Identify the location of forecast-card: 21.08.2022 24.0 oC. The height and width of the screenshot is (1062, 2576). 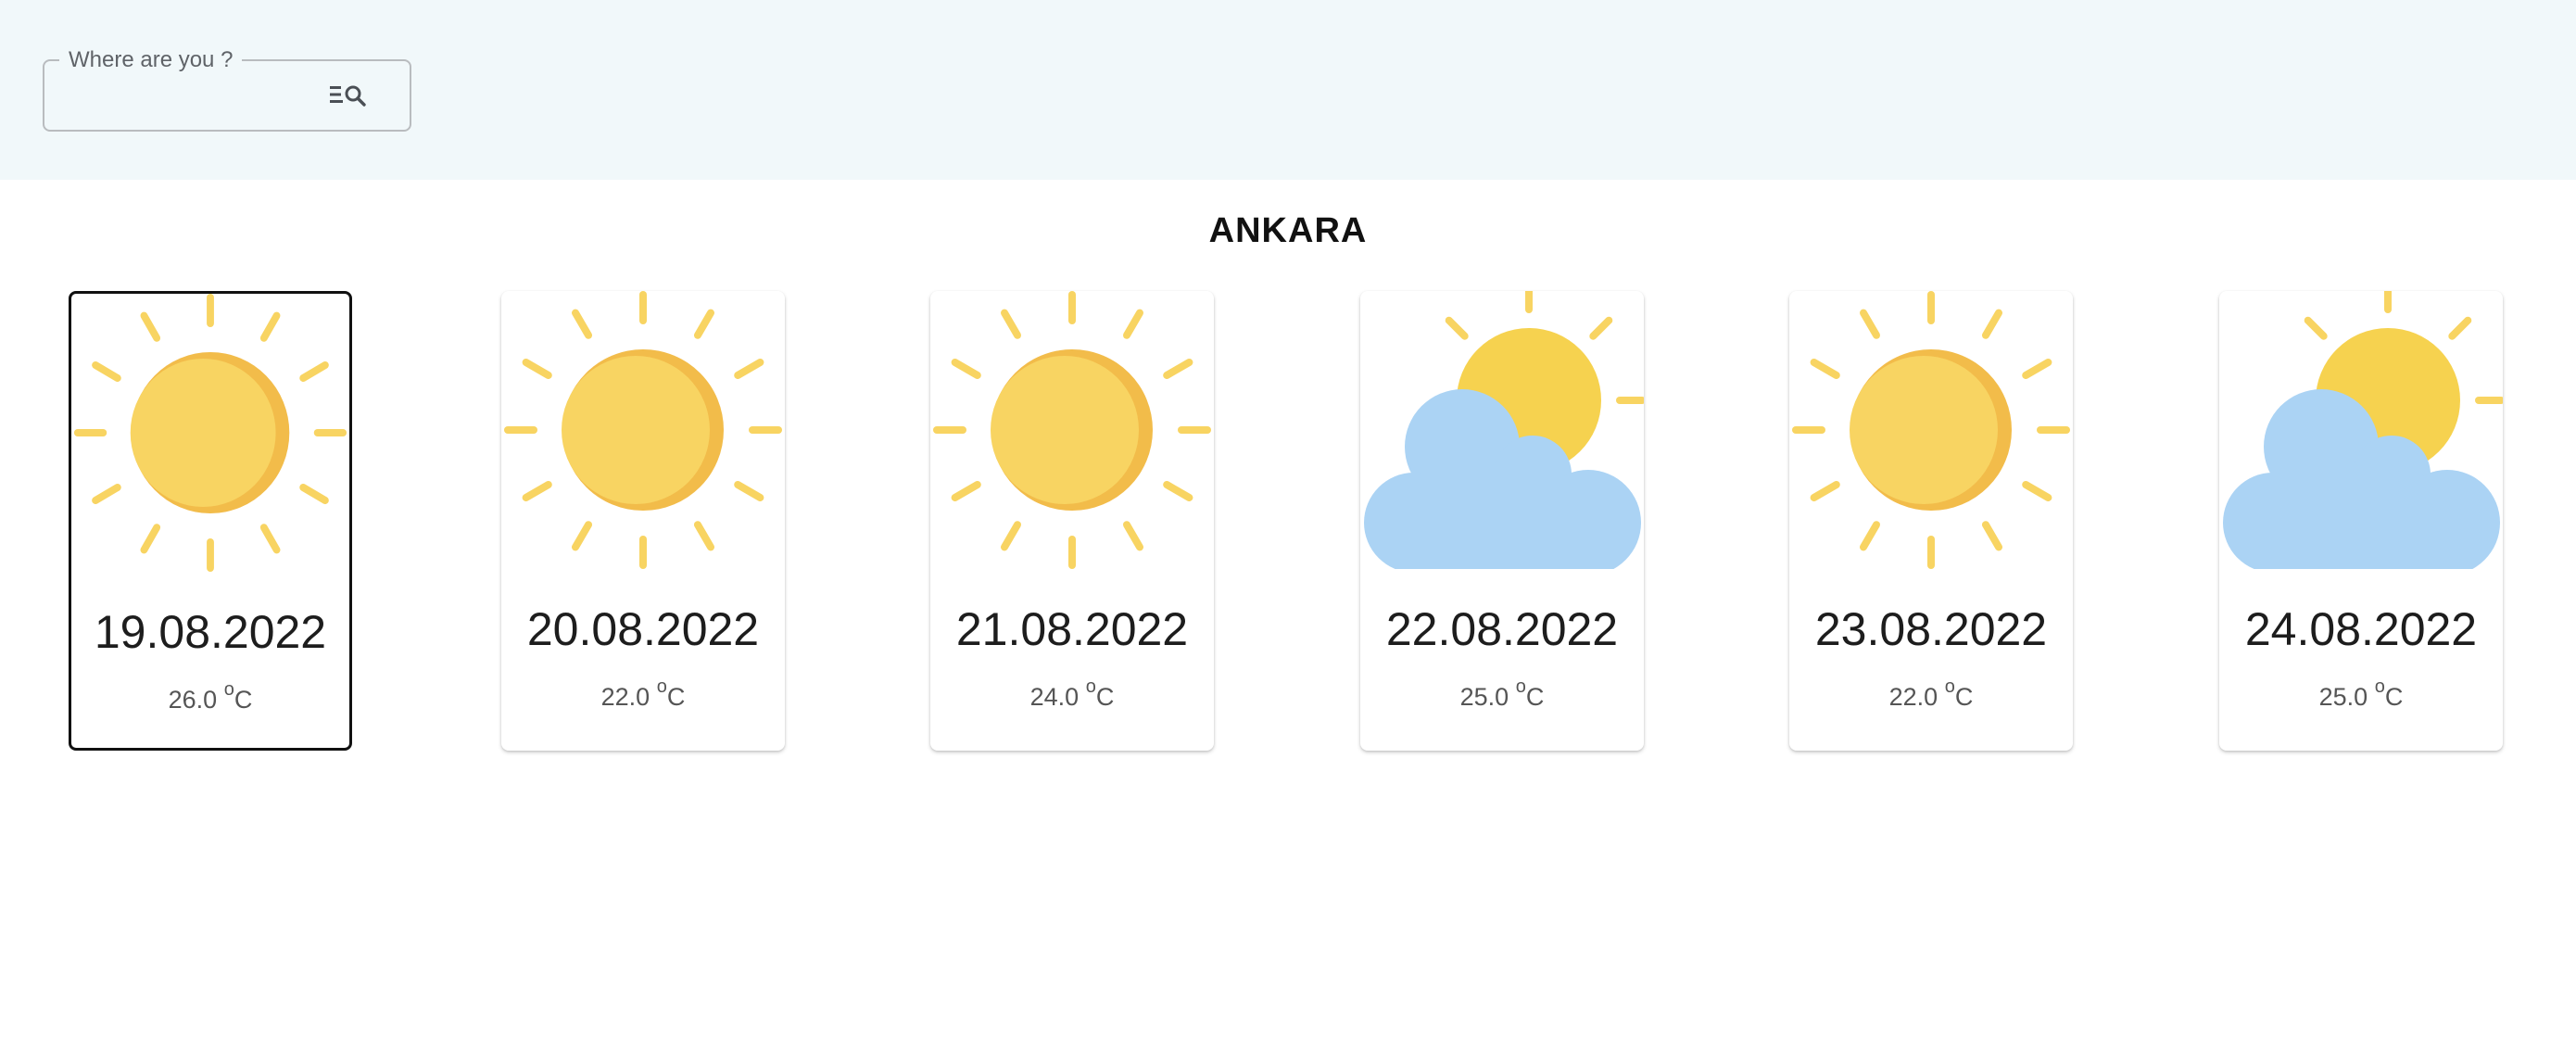
(1072, 521).